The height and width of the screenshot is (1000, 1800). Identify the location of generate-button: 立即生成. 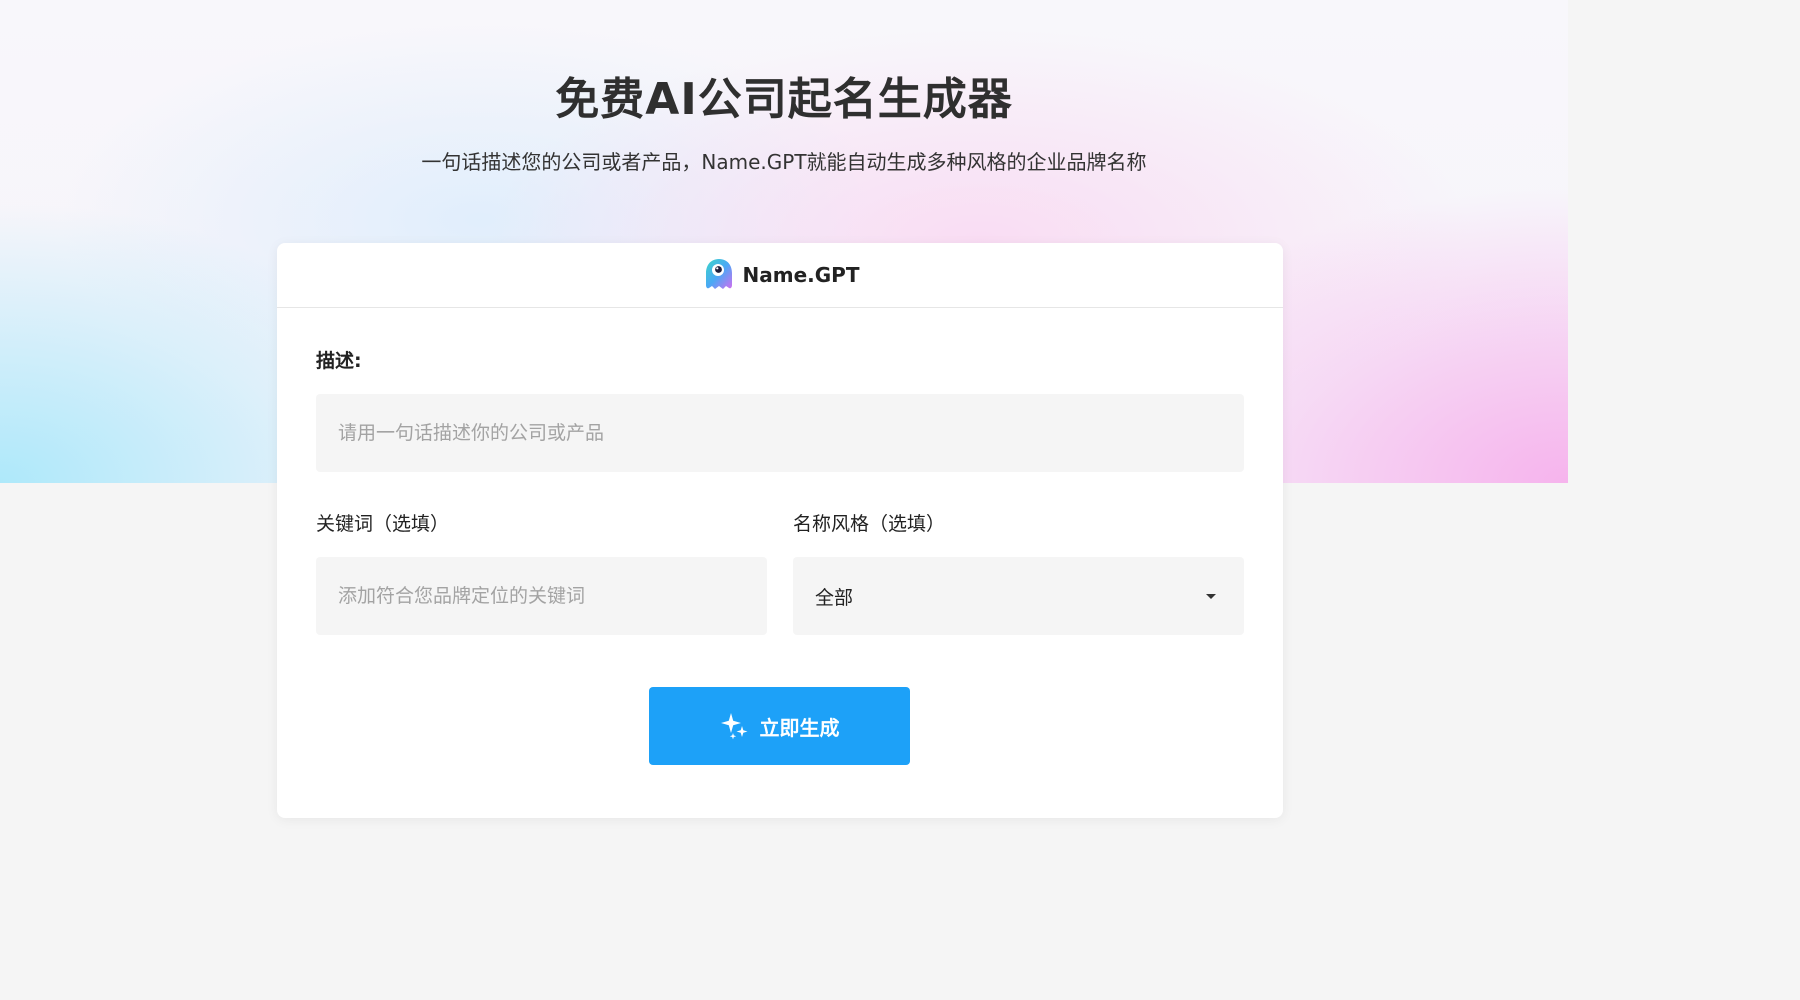
(779, 726).